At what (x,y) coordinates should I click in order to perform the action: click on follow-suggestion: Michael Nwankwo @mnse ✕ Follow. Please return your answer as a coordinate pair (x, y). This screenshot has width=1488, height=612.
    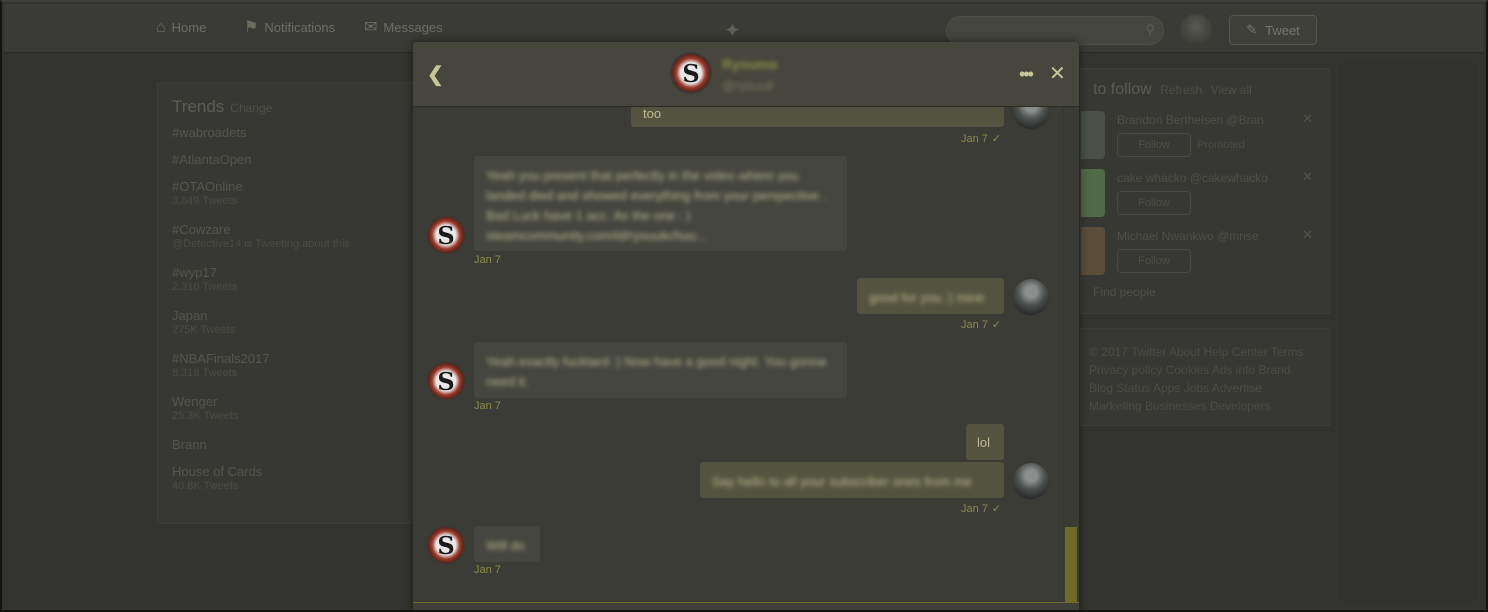
    Looking at the image, I should click on (1205, 254).